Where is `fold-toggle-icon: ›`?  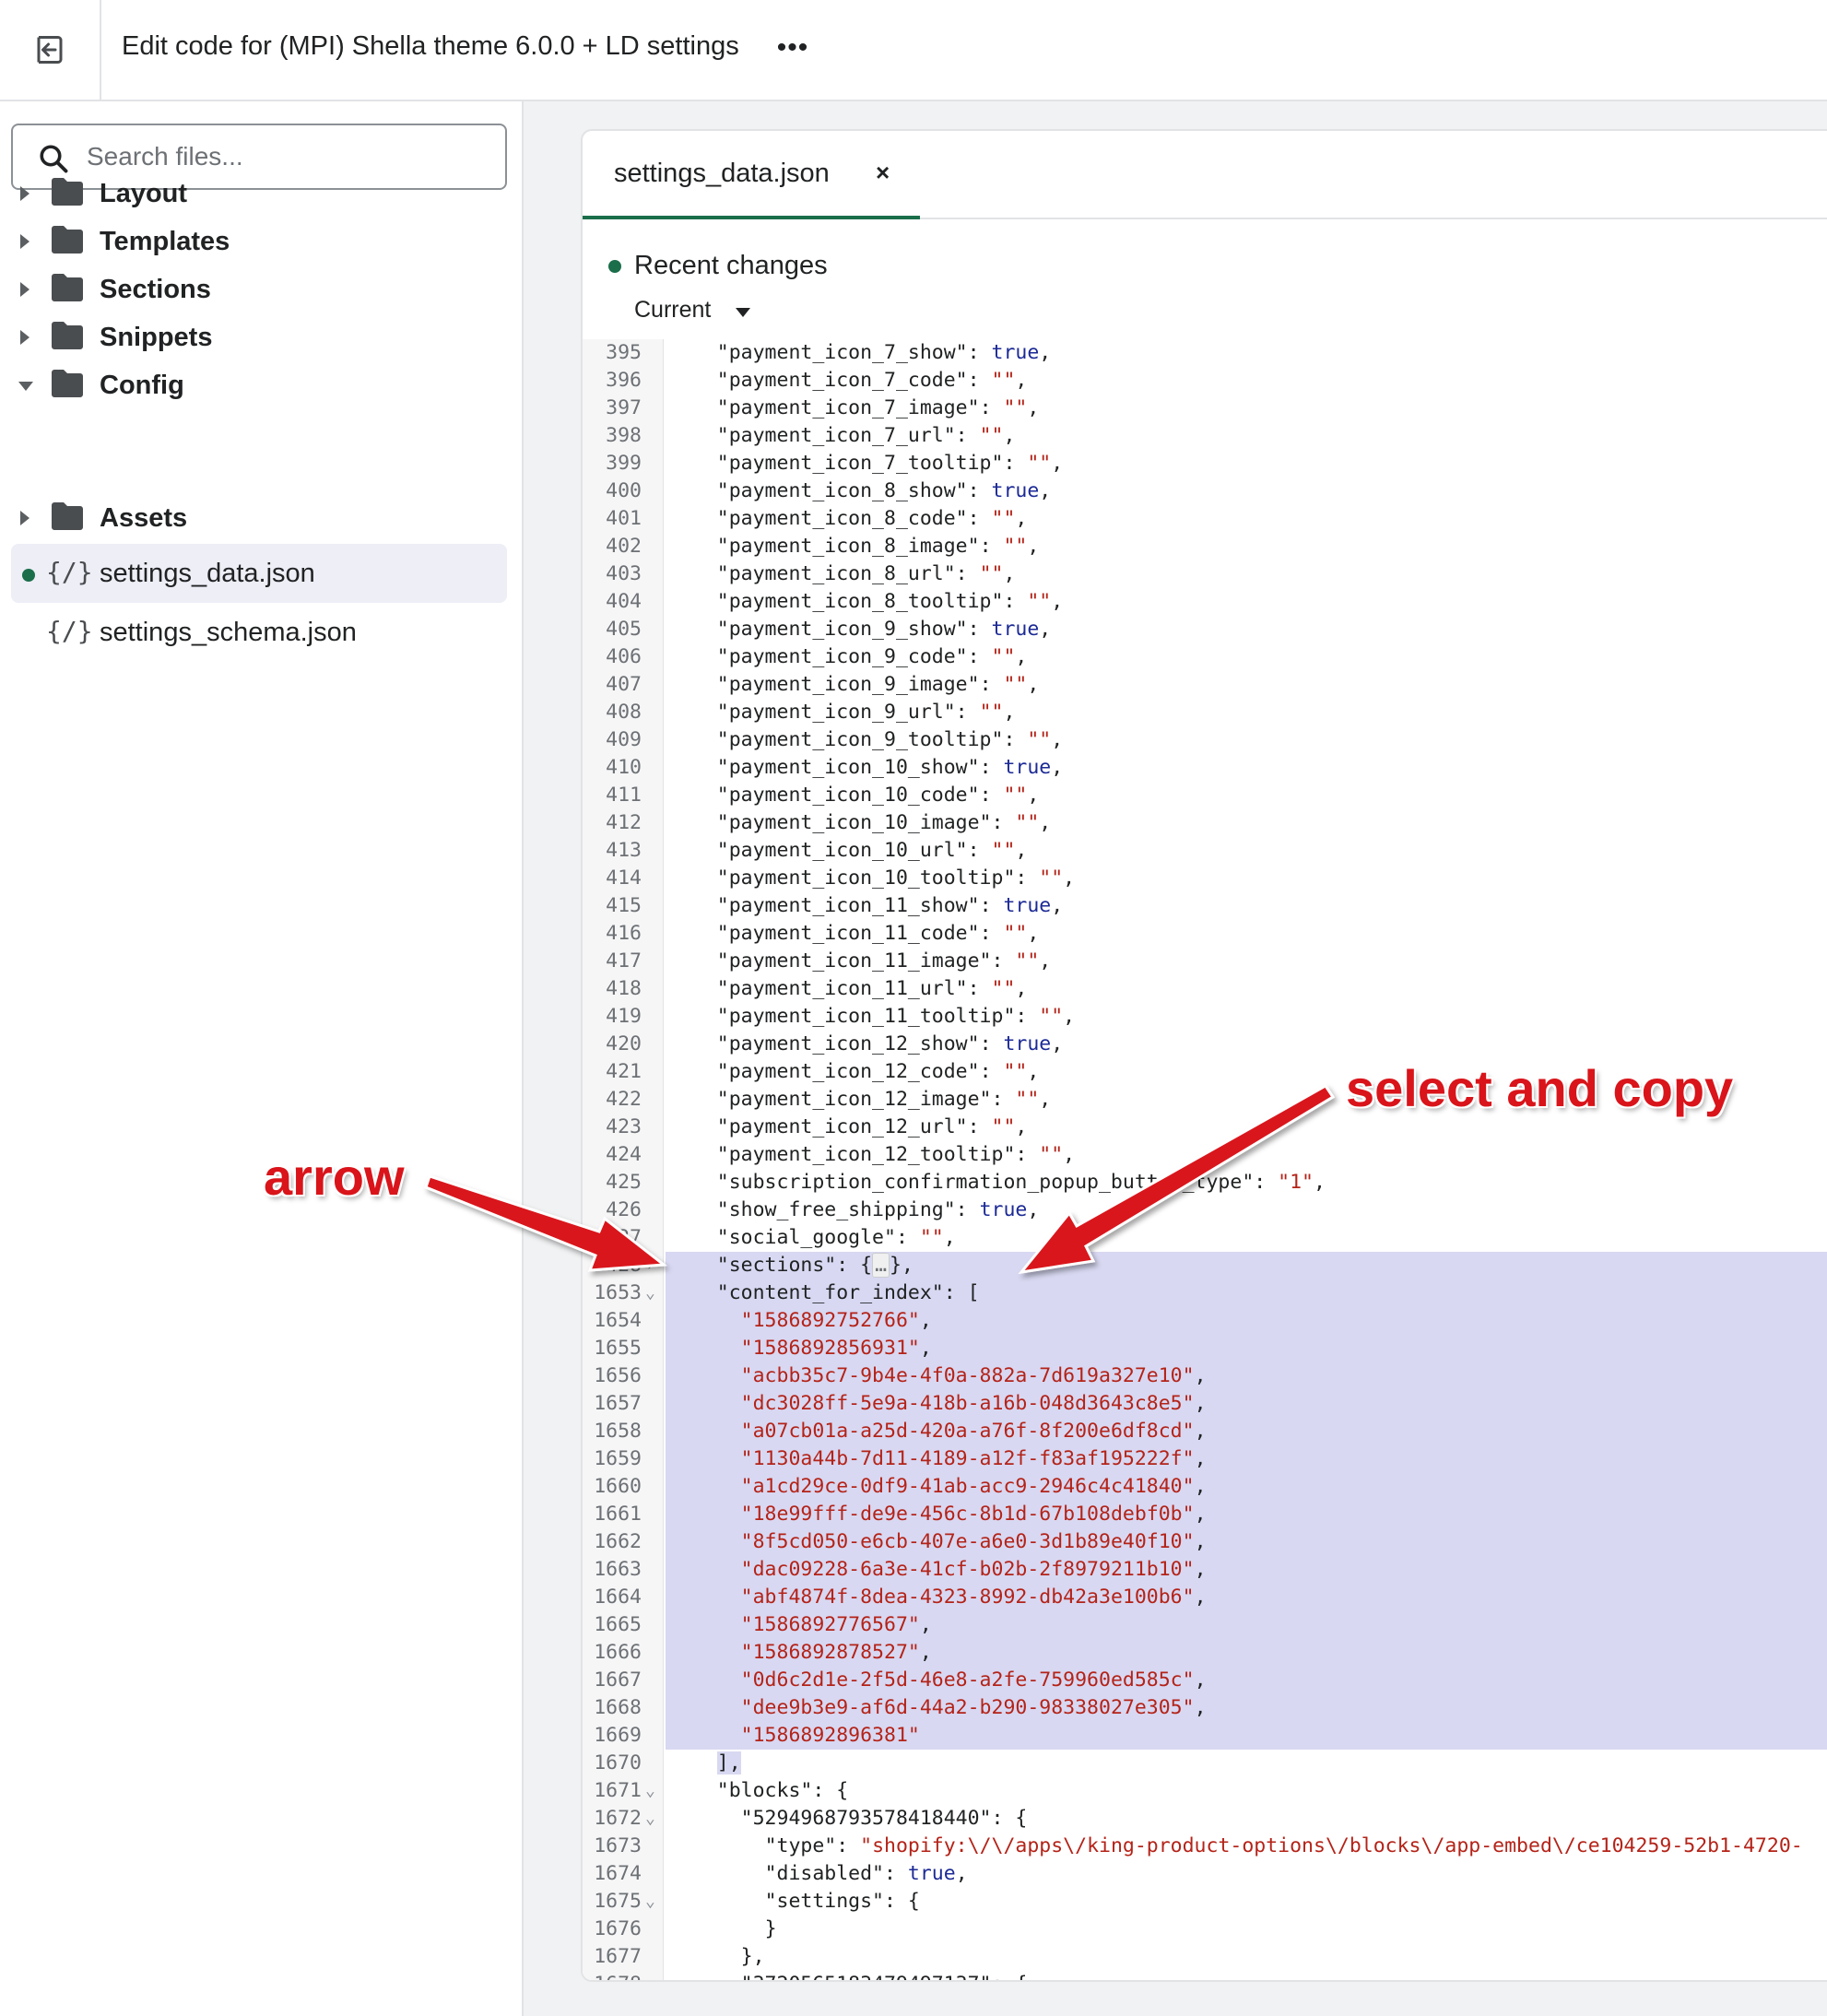 fold-toggle-icon: › is located at coordinates (654, 1265).